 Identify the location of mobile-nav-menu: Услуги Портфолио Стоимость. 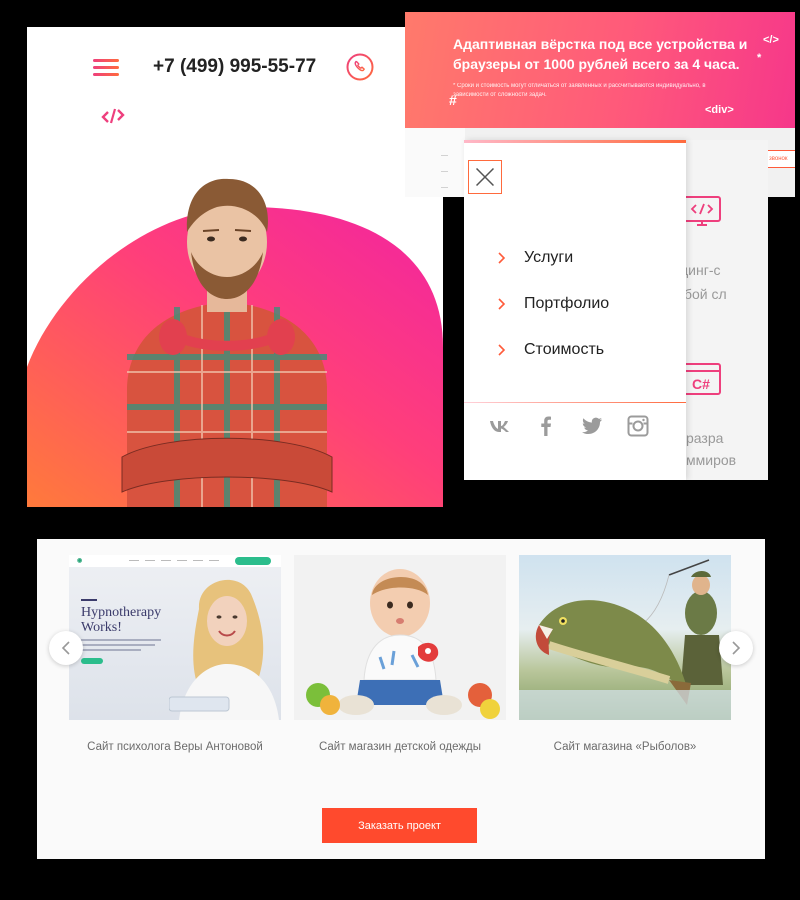
(575, 310).